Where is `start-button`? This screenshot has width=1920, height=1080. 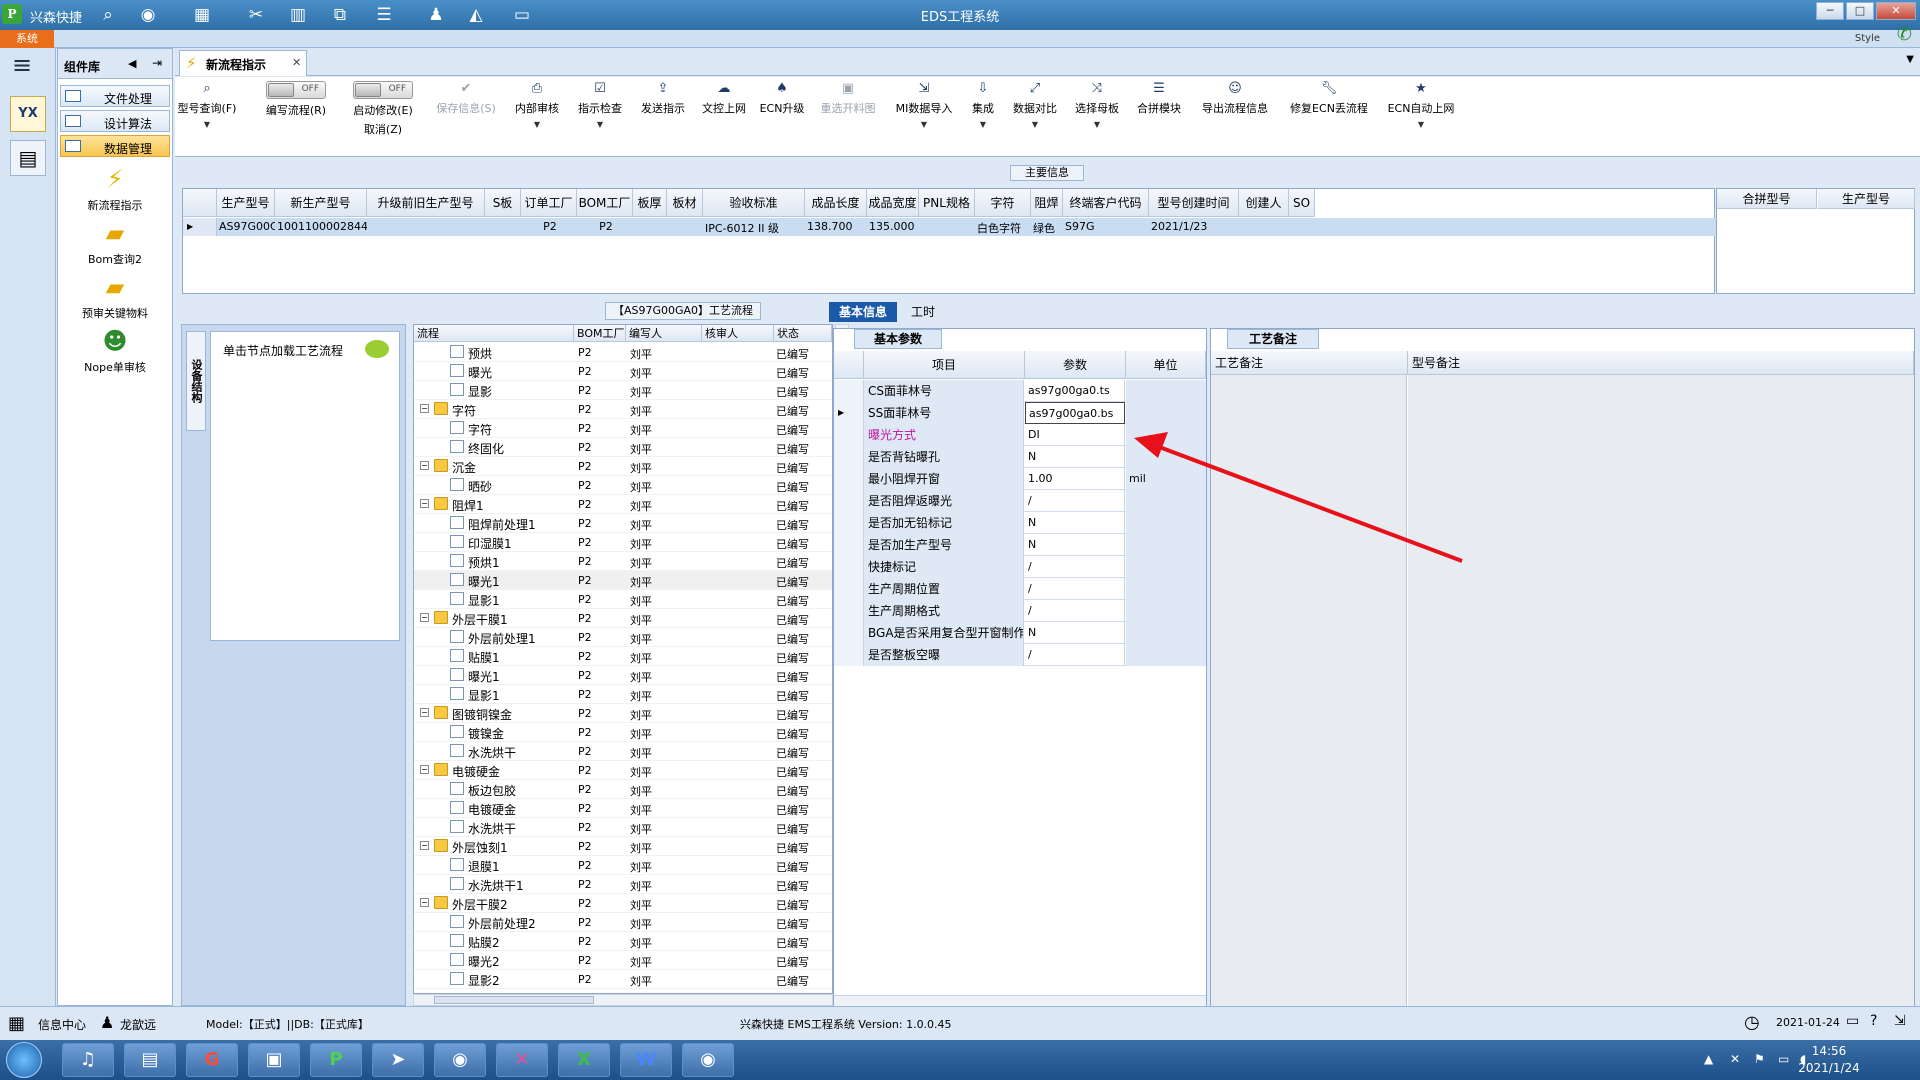
start-button is located at coordinates (24, 1060).